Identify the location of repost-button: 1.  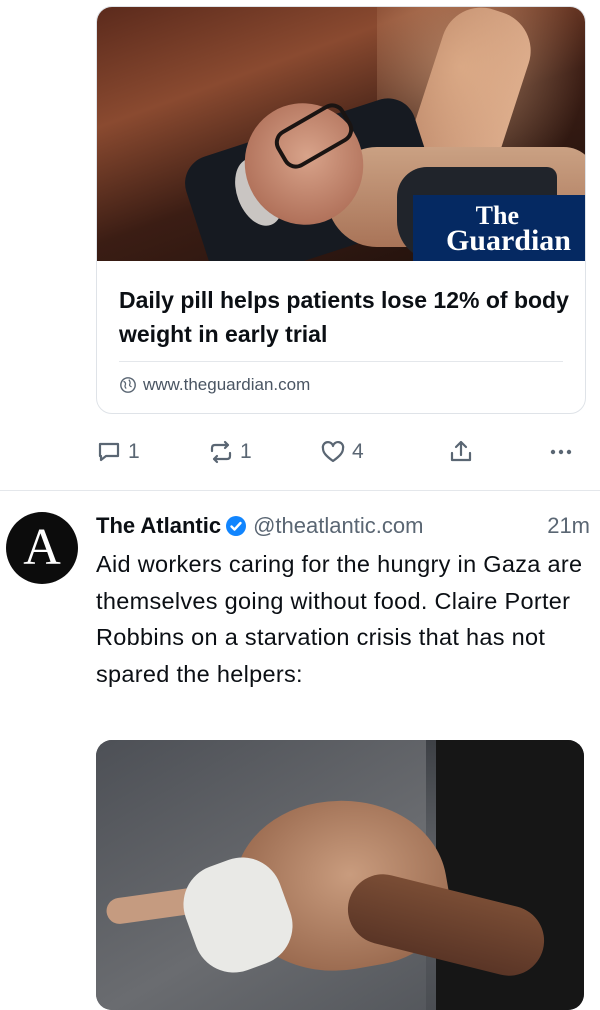
(230, 452).